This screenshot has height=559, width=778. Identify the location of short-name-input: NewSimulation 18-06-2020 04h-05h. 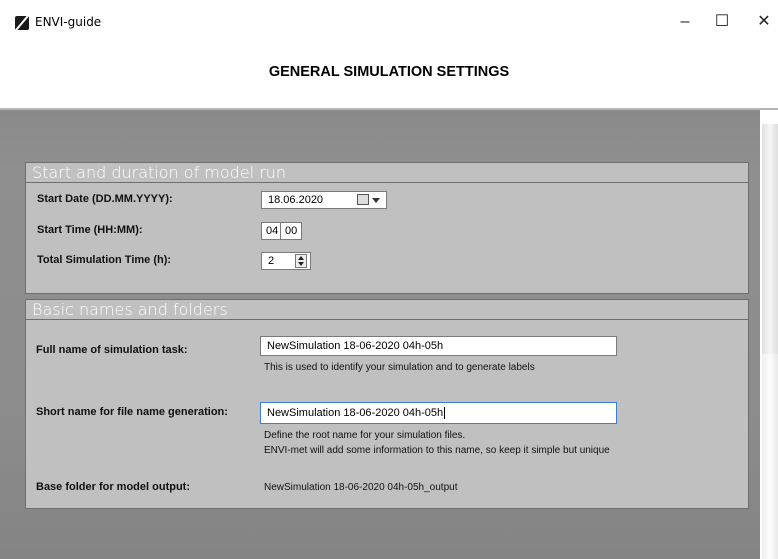
(438, 413).